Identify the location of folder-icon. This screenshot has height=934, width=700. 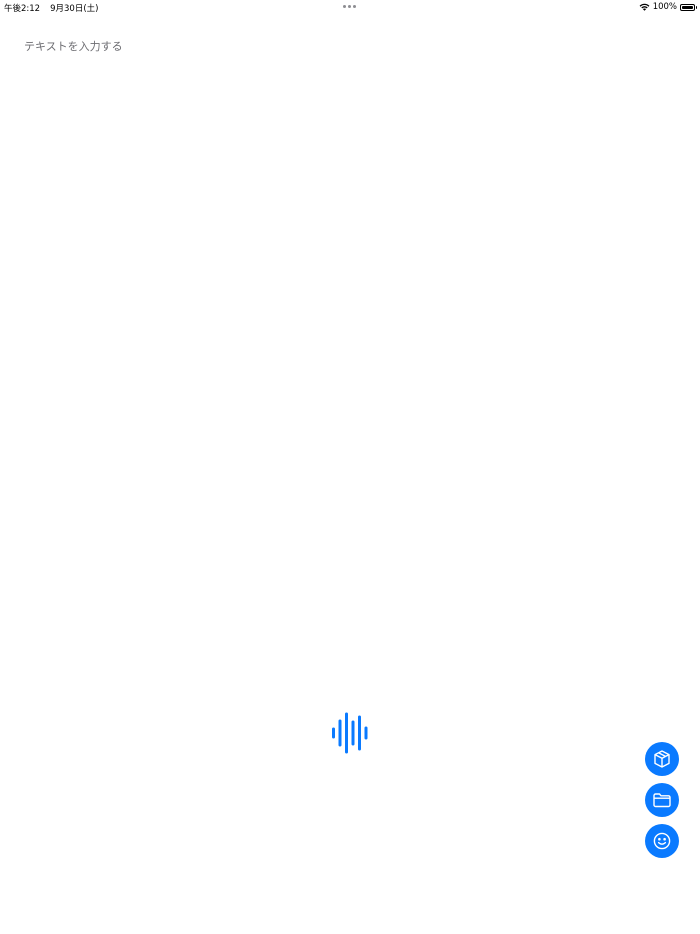
(662, 800).